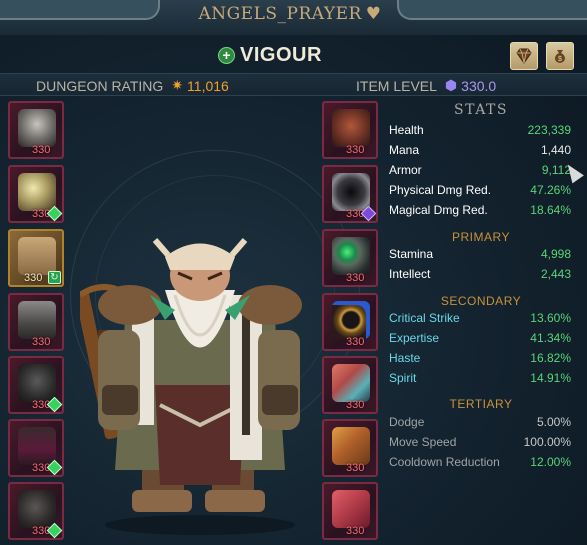 Image resolution: width=587 pixels, height=545 pixels. What do you see at coordinates (480, 256) in the screenshot?
I see `stat-row-stamina: Stamina 4,998` at bounding box center [480, 256].